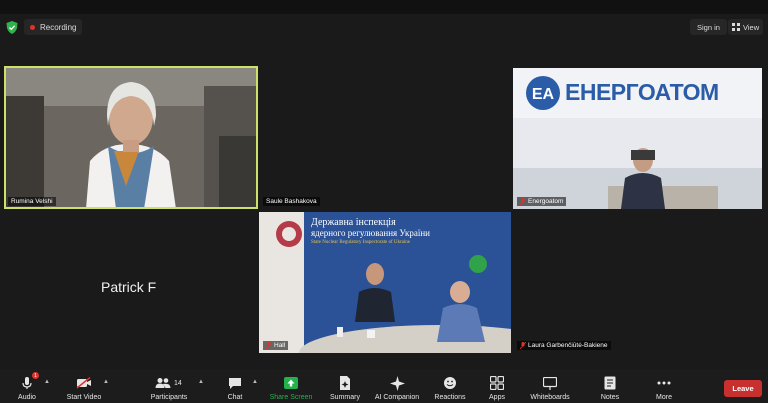 The width and height of the screenshot is (768, 403). Describe the element at coordinates (84, 397) in the screenshot. I see `start-video-label: Start Video` at that location.